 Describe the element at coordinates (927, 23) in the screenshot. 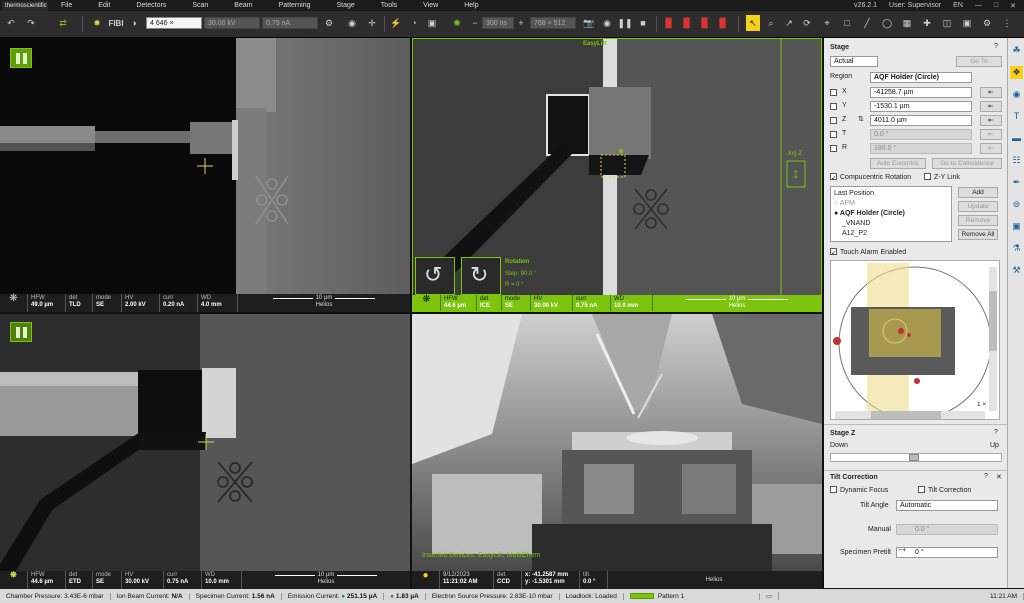

I see `crosshair-tool-icon: ✚` at that location.